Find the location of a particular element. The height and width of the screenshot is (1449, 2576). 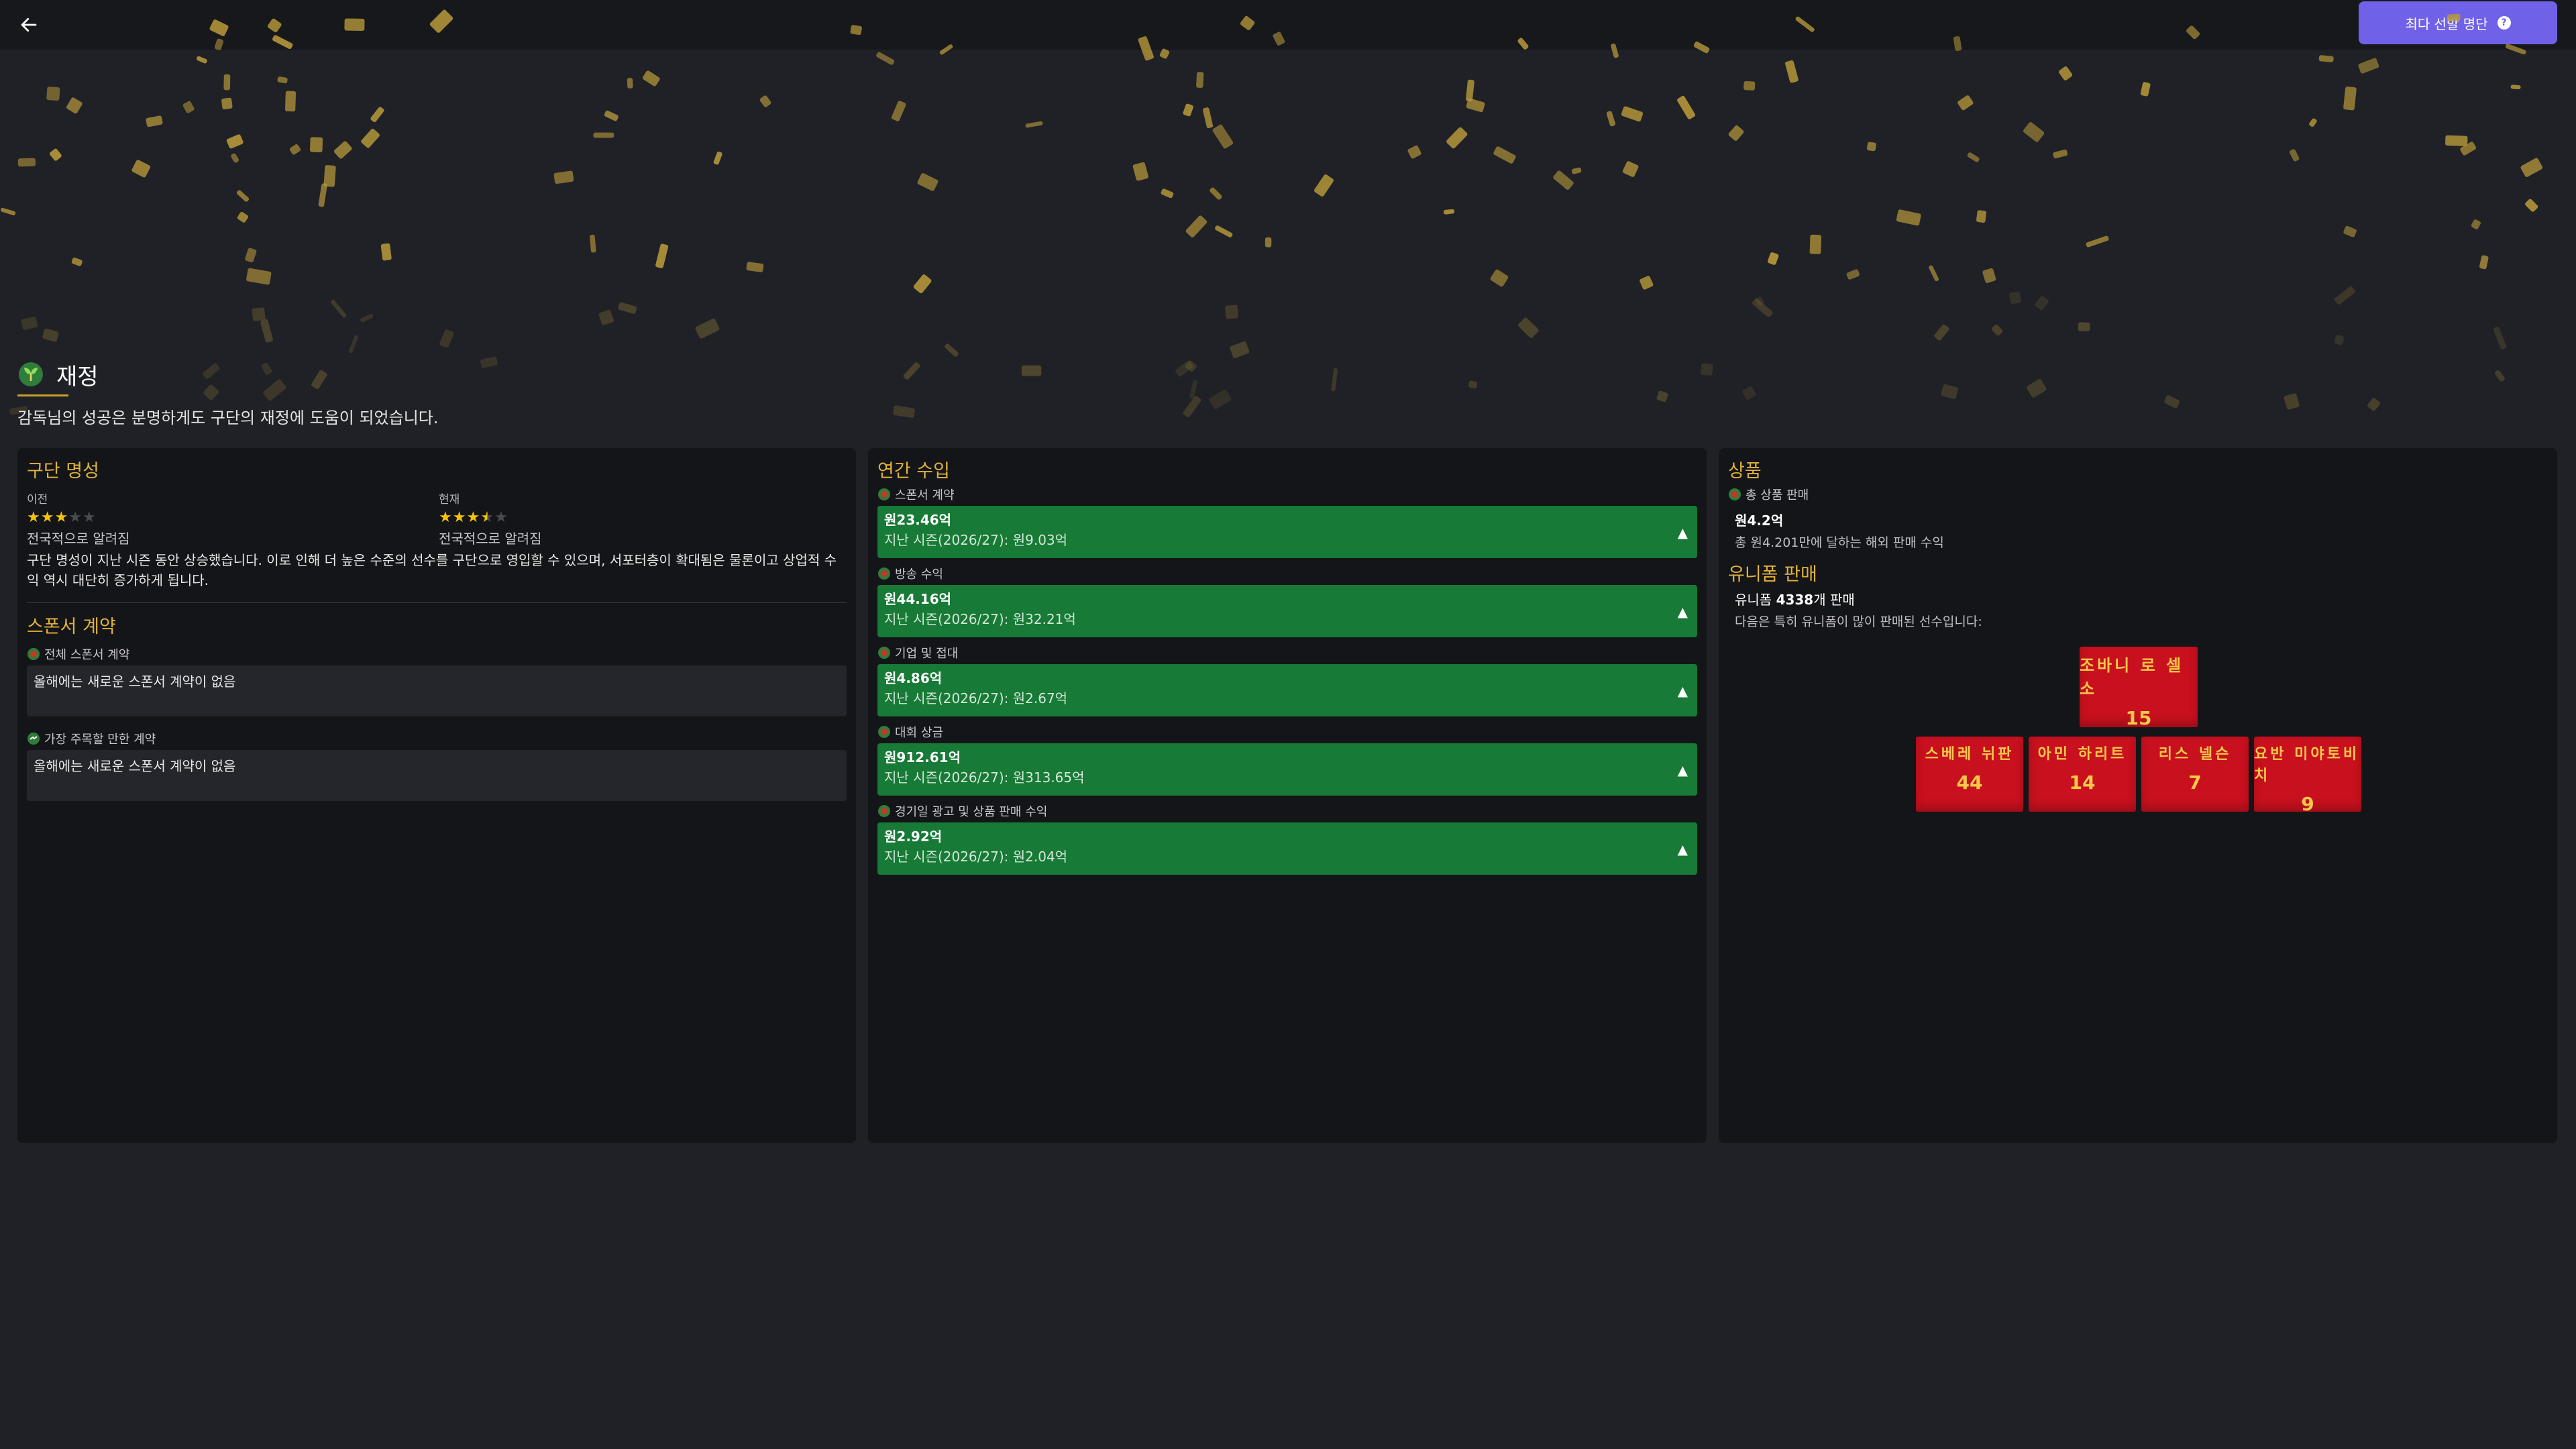

kit-sales-title: 유니폼 판매 is located at coordinates (1772, 574).